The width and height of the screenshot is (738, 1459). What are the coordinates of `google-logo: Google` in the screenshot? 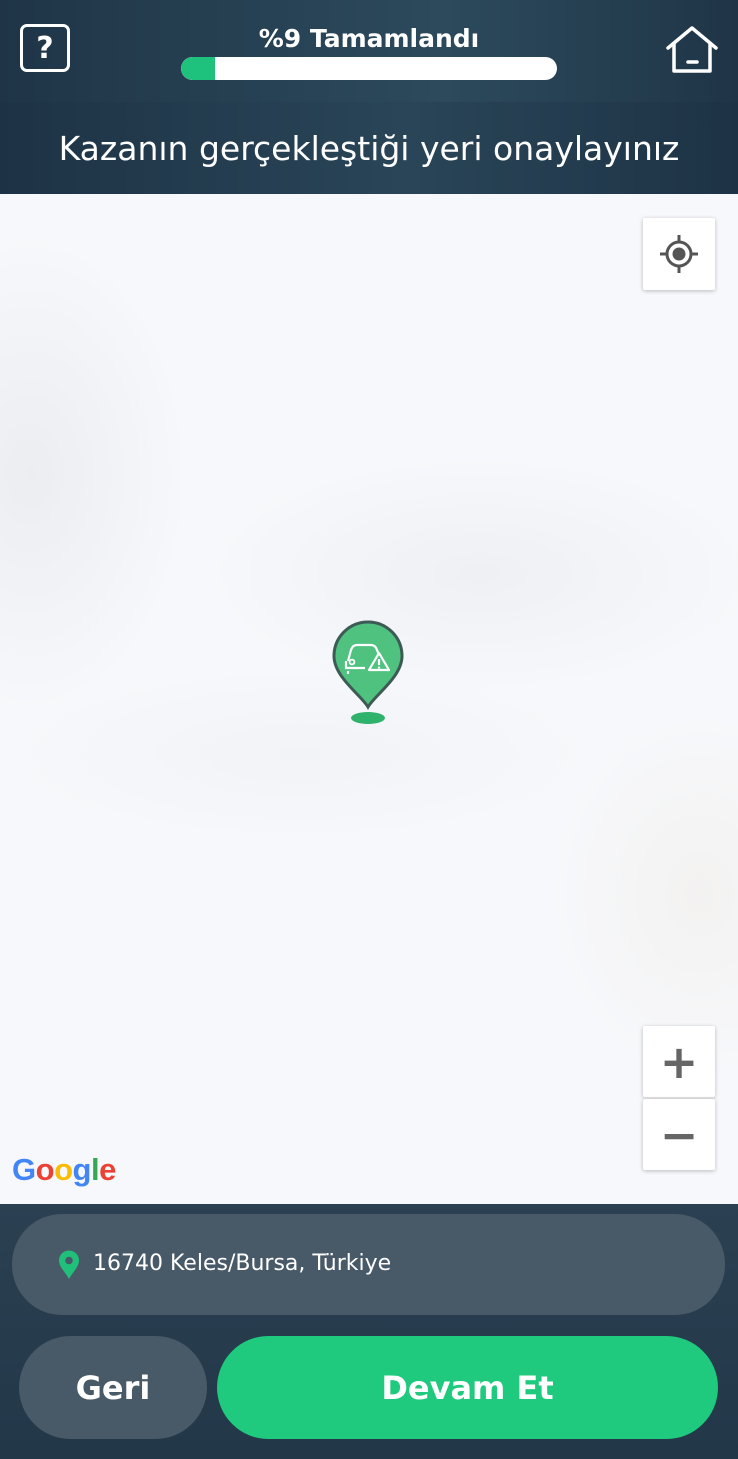 It's located at (64, 1169).